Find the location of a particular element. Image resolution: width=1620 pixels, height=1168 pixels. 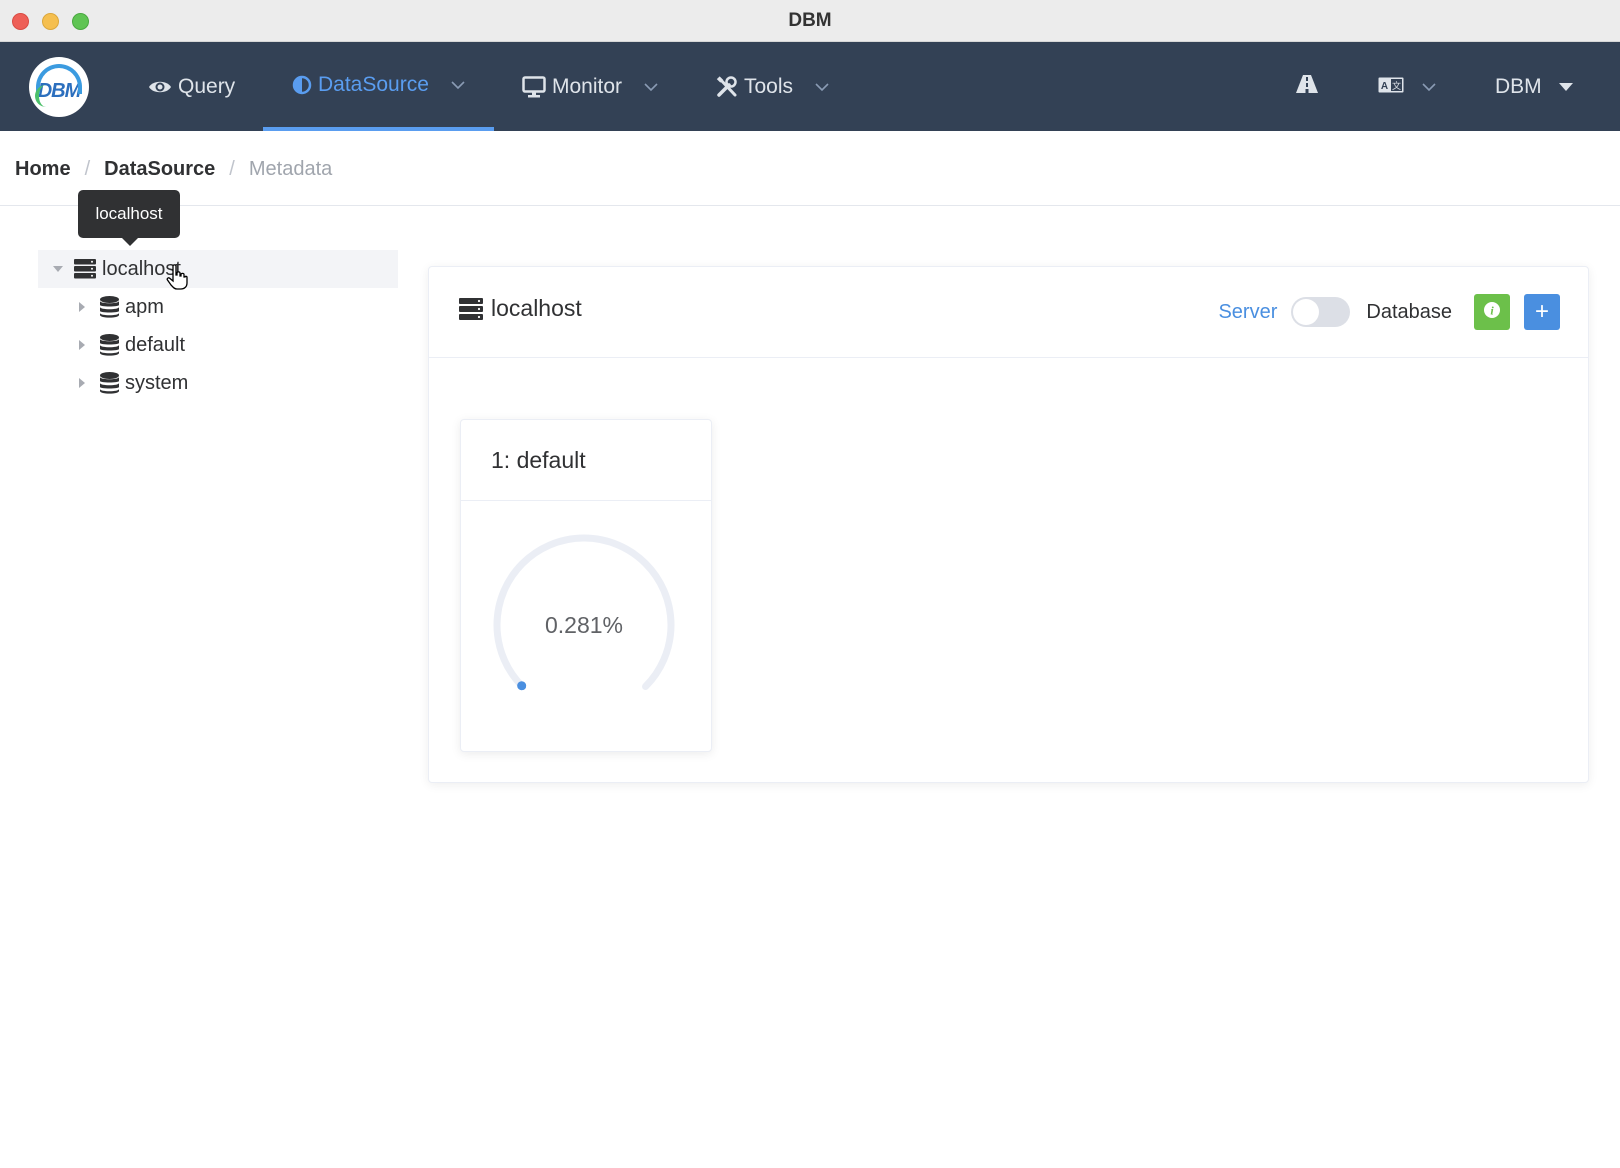

road-icon is located at coordinates (1307, 87).